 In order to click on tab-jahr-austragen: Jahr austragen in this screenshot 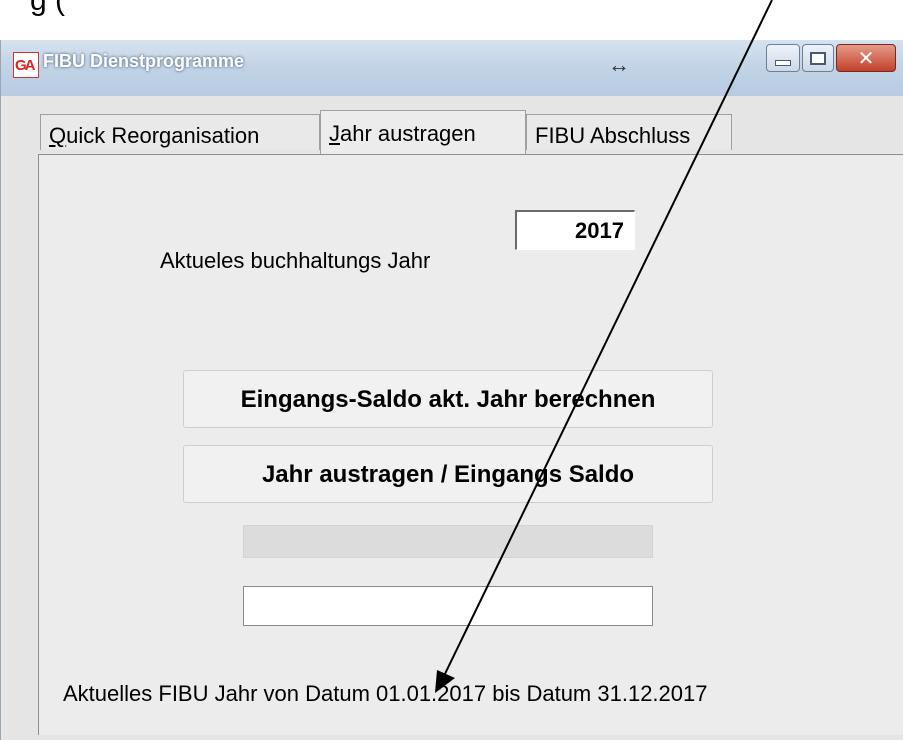, I will do `click(423, 132)`.